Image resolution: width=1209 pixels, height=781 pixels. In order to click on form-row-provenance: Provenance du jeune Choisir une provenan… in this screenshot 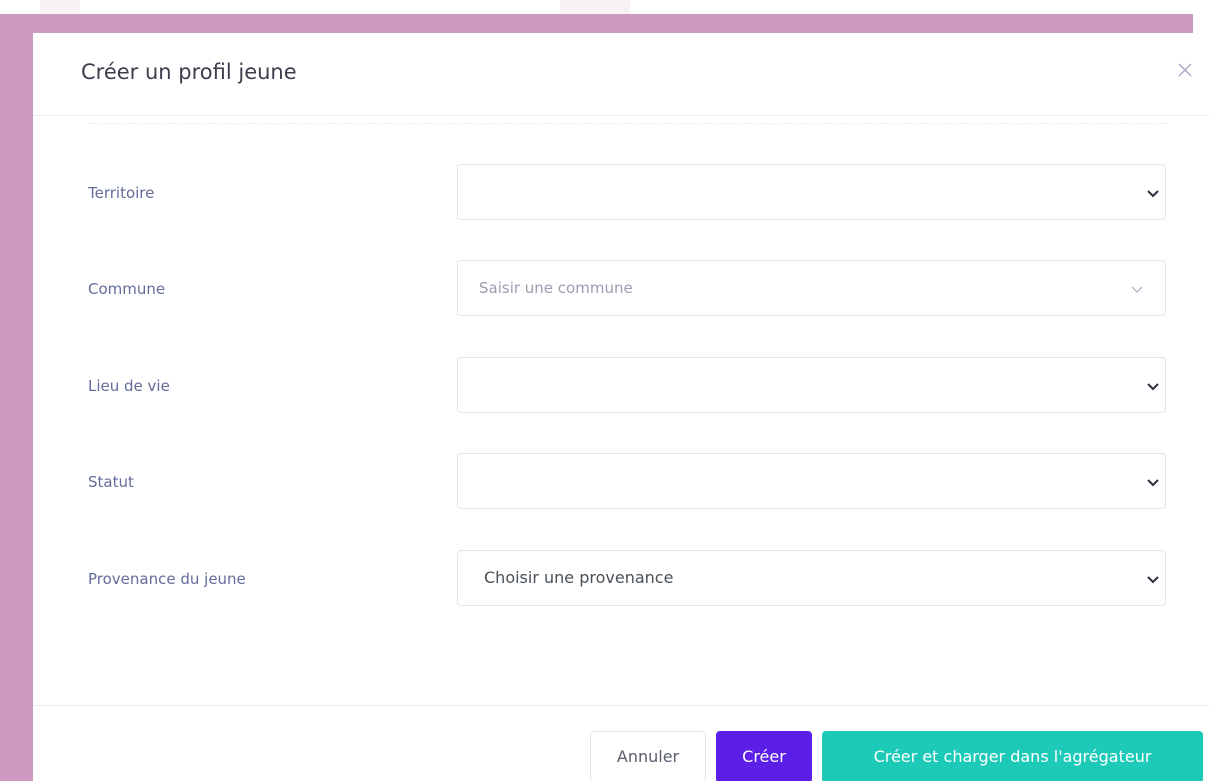, I will do `click(621, 579)`.